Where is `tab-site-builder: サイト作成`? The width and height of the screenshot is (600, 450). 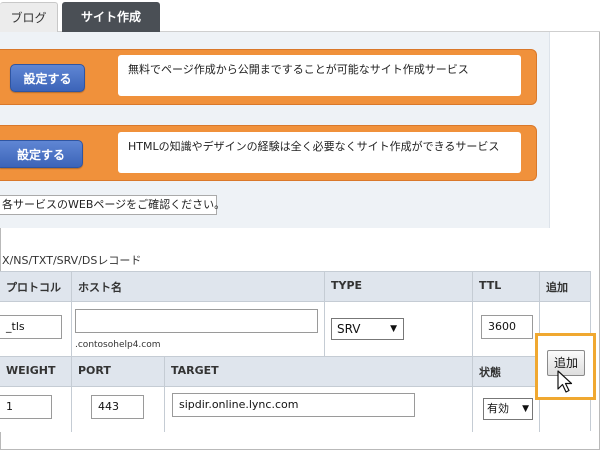 tab-site-builder: サイト作成 is located at coordinates (111, 17).